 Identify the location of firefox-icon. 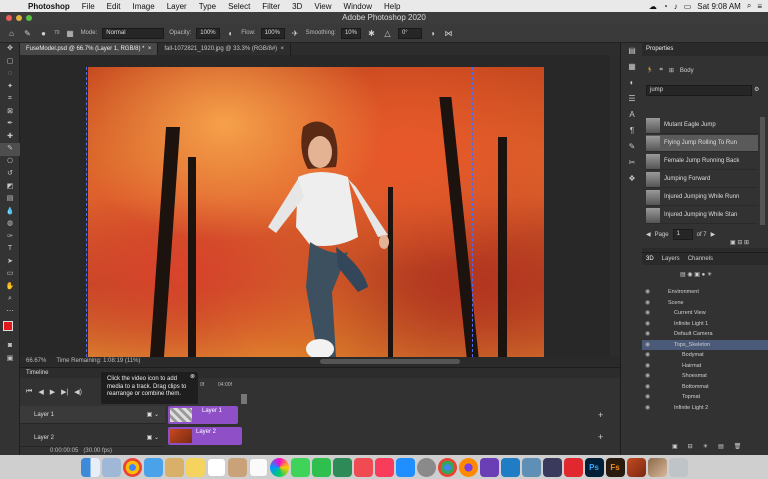
(468, 467).